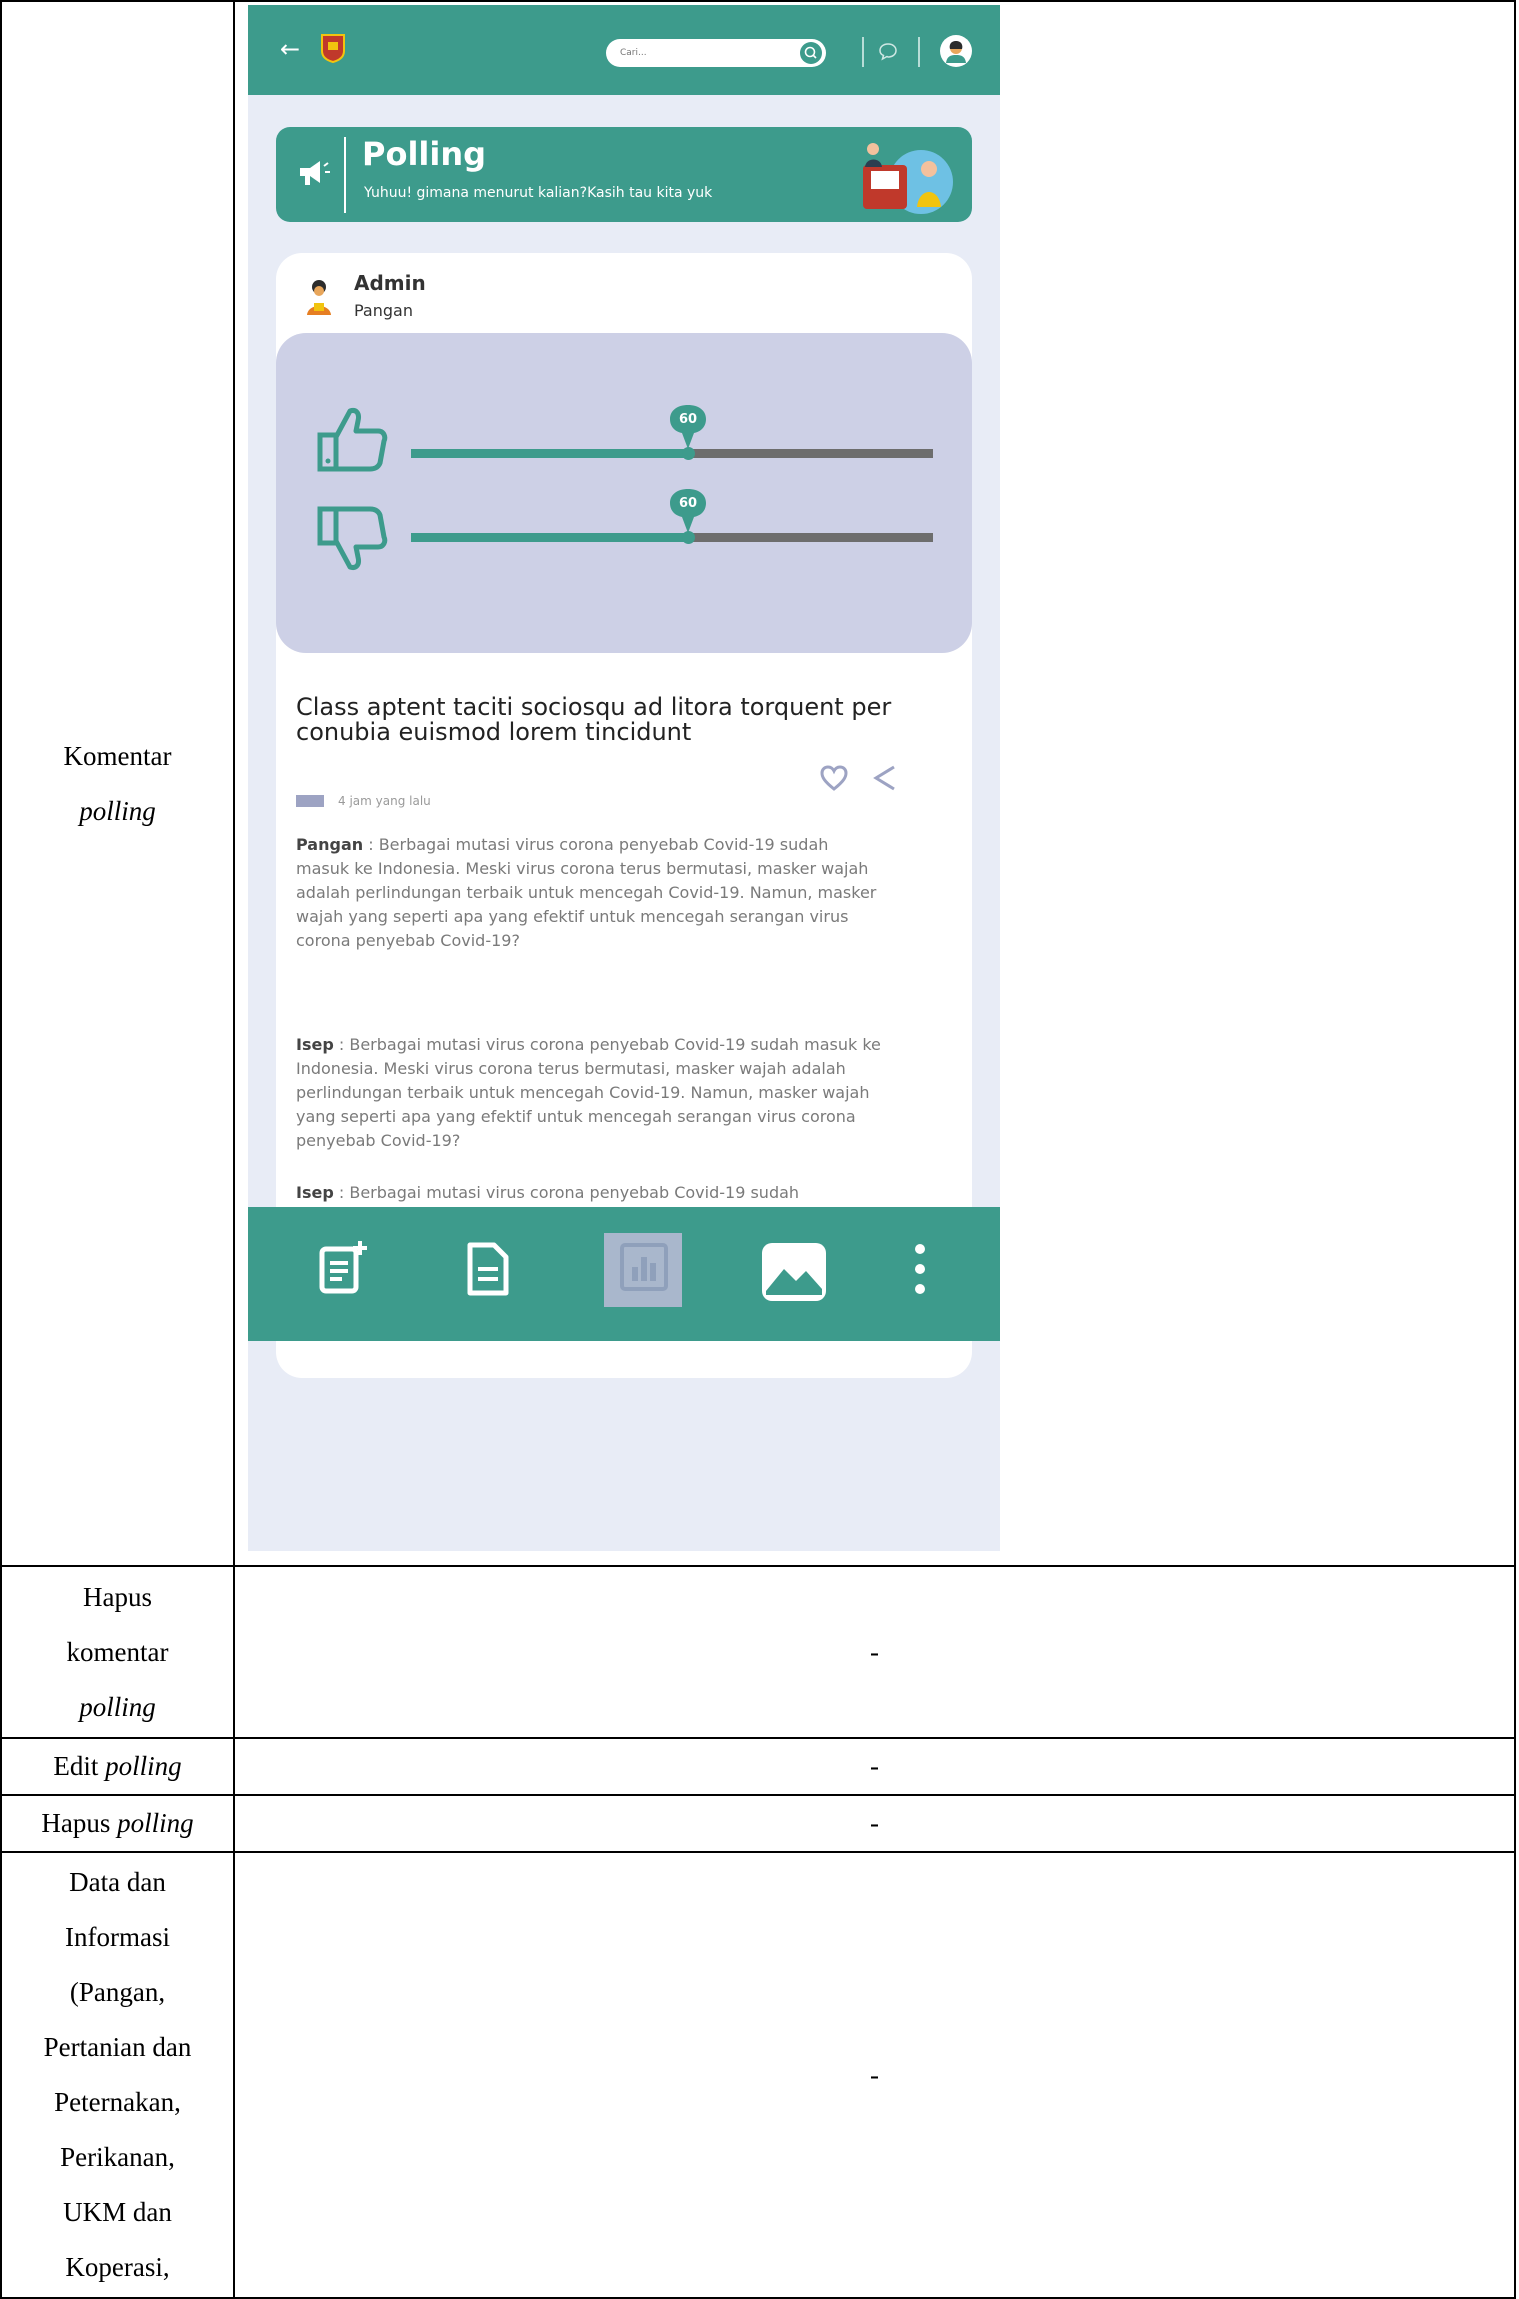 The image size is (1519, 2299). I want to click on admin-avatar-icon, so click(319, 297).